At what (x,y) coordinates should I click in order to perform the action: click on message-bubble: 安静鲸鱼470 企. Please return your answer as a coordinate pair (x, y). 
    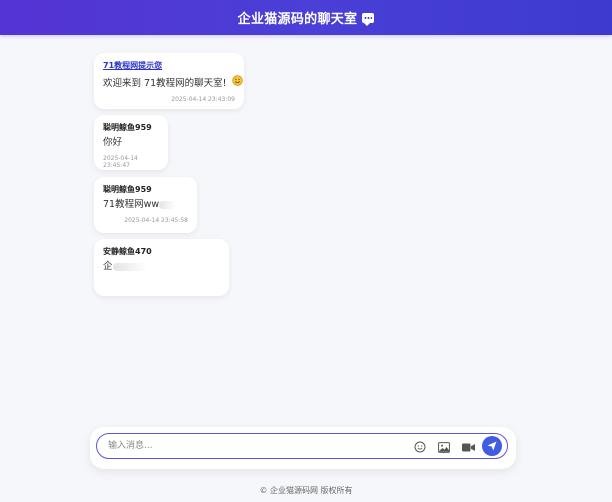
    Looking at the image, I should click on (161, 267).